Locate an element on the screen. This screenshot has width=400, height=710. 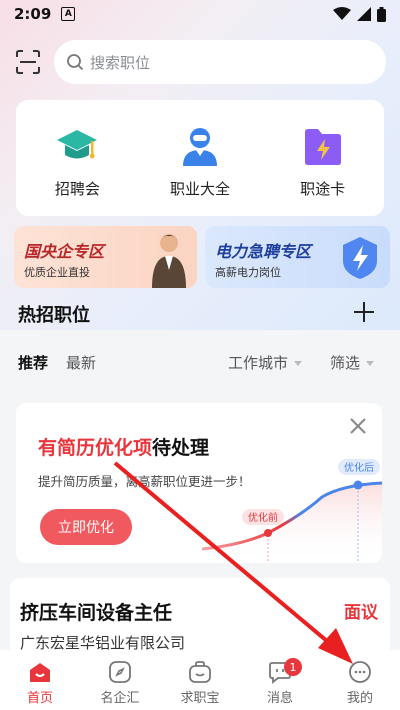
filter-dropdown: 筛选 is located at coordinates (352, 362).